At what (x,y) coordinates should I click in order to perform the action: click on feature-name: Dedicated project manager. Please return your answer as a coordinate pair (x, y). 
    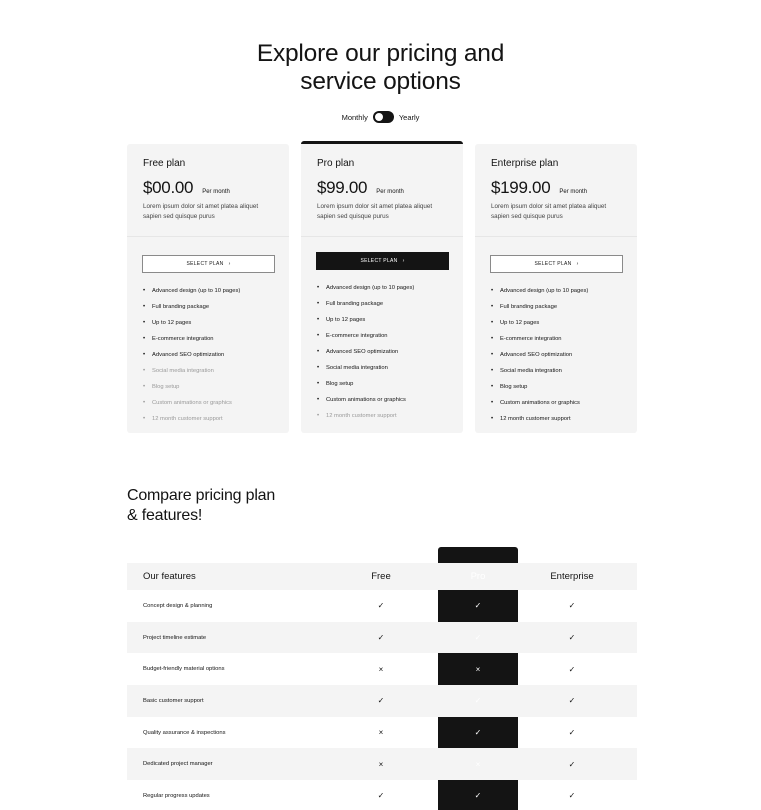
    Looking at the image, I should click on (178, 764).